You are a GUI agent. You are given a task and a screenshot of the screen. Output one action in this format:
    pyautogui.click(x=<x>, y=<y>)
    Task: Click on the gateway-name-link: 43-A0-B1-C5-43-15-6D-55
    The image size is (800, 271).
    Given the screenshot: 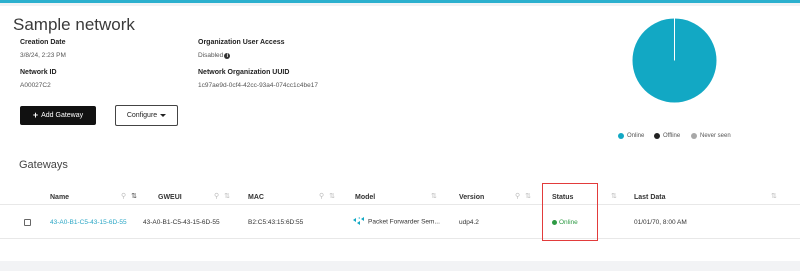 What is the action you would take?
    pyautogui.click(x=88, y=222)
    